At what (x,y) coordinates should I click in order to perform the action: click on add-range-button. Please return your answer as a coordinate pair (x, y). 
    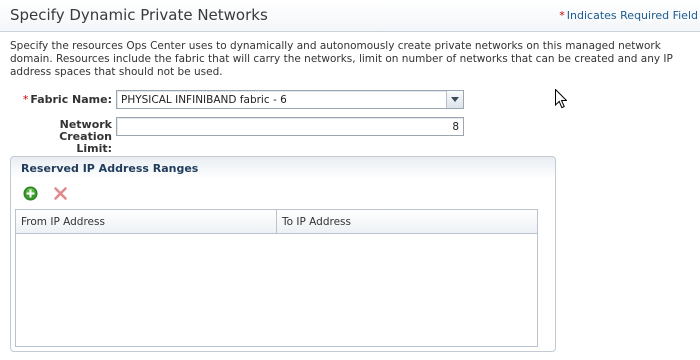
    Looking at the image, I should click on (30, 193).